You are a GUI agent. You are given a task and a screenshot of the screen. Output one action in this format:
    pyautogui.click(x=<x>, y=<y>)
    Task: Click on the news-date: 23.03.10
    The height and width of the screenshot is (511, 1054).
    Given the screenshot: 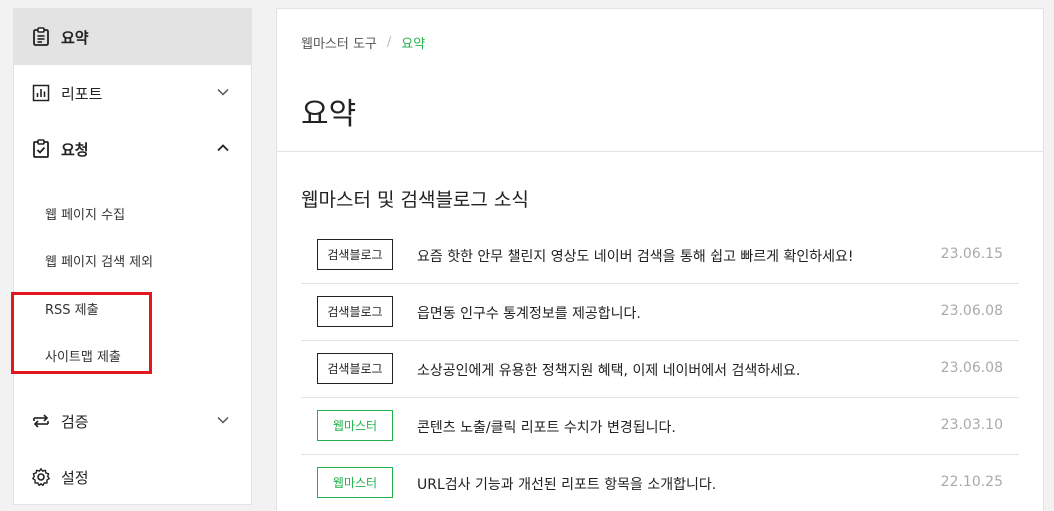 What is the action you would take?
    pyautogui.click(x=971, y=425)
    